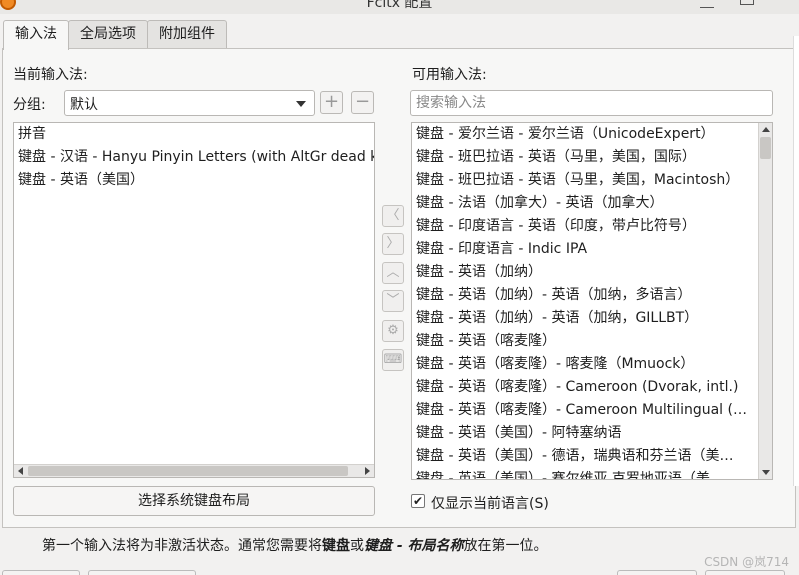  What do you see at coordinates (36, 35) in the screenshot?
I see `tab-input-method: 输入法` at bounding box center [36, 35].